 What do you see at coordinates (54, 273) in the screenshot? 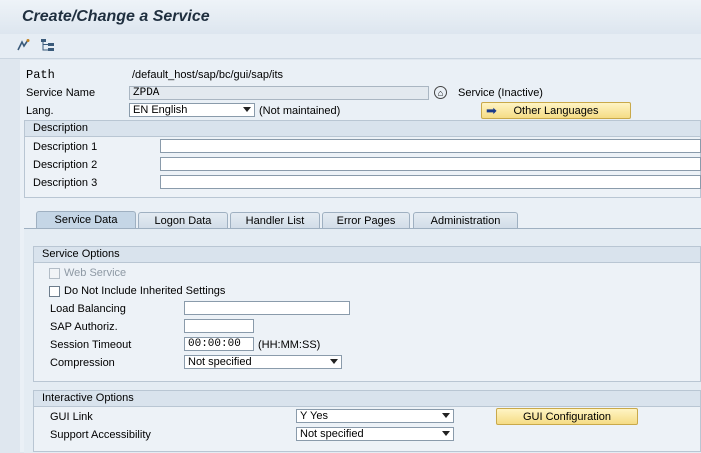
I see `web-service-checkbox` at bounding box center [54, 273].